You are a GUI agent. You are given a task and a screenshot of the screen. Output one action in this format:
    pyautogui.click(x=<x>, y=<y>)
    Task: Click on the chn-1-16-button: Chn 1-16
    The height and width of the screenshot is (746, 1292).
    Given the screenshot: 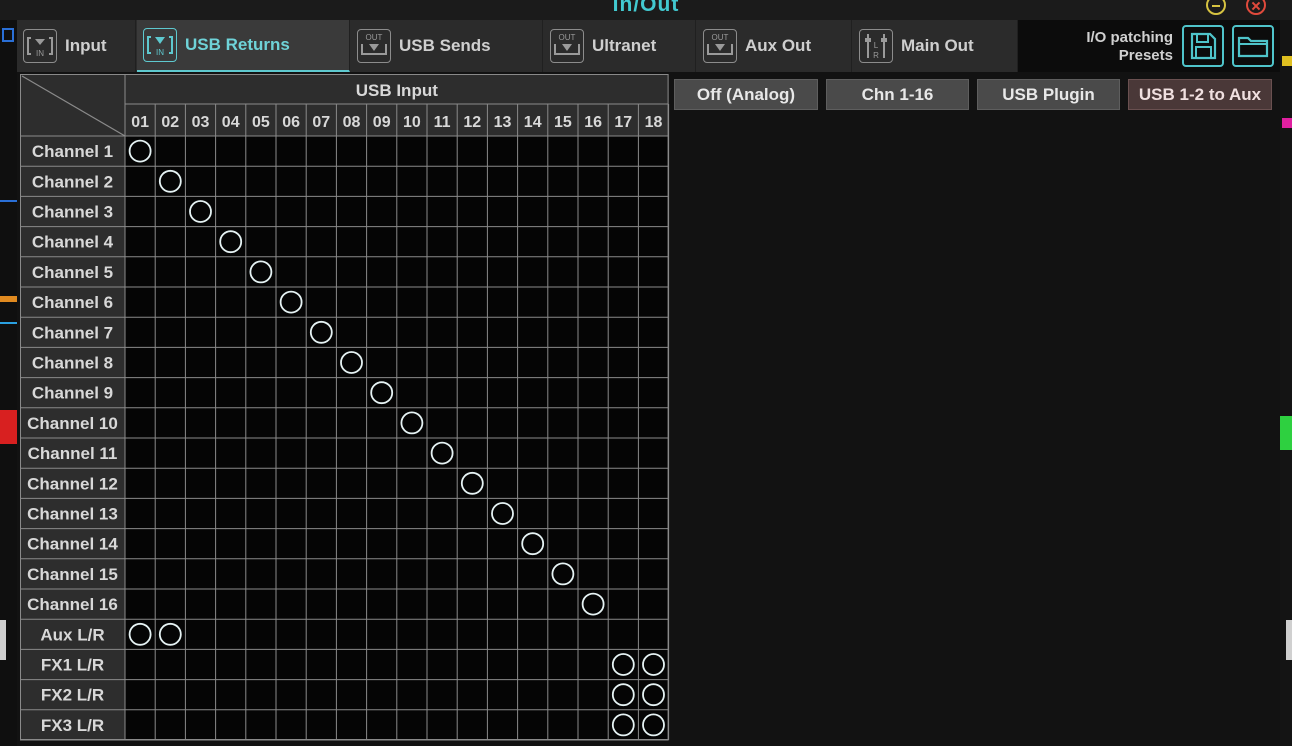 What is the action you would take?
    pyautogui.click(x=897, y=94)
    